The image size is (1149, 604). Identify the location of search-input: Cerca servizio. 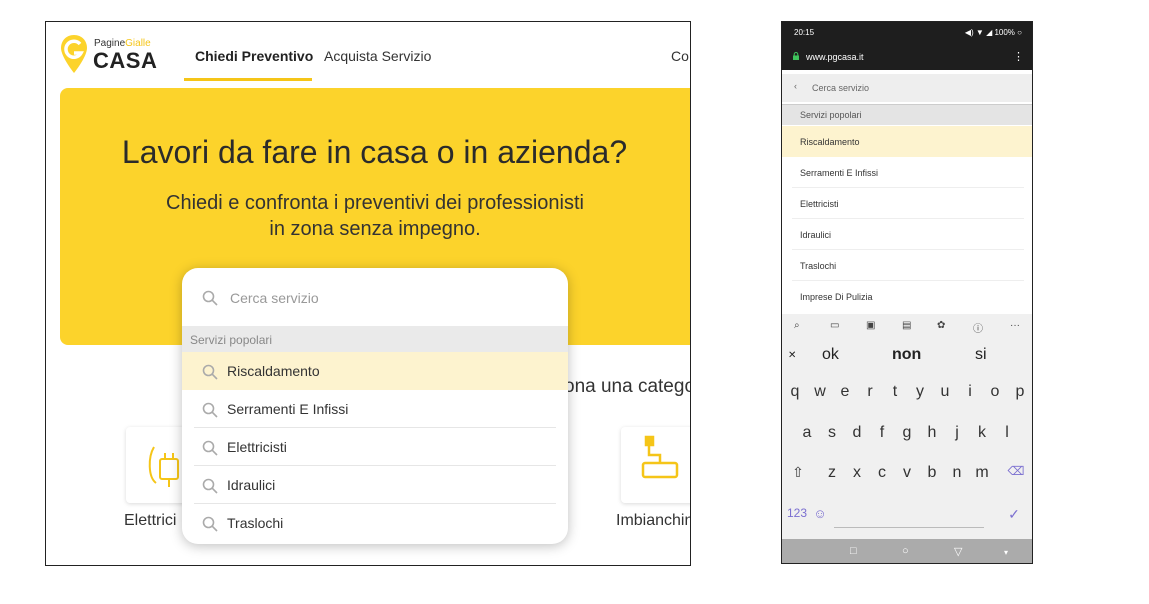
(375, 297).